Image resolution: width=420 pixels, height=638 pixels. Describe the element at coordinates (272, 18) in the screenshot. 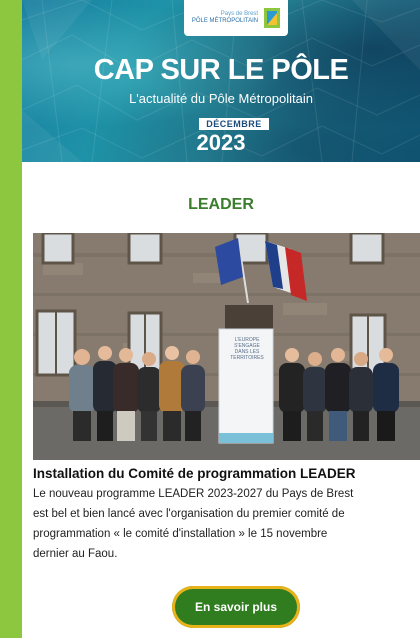

I see `logo-mark-icon` at that location.